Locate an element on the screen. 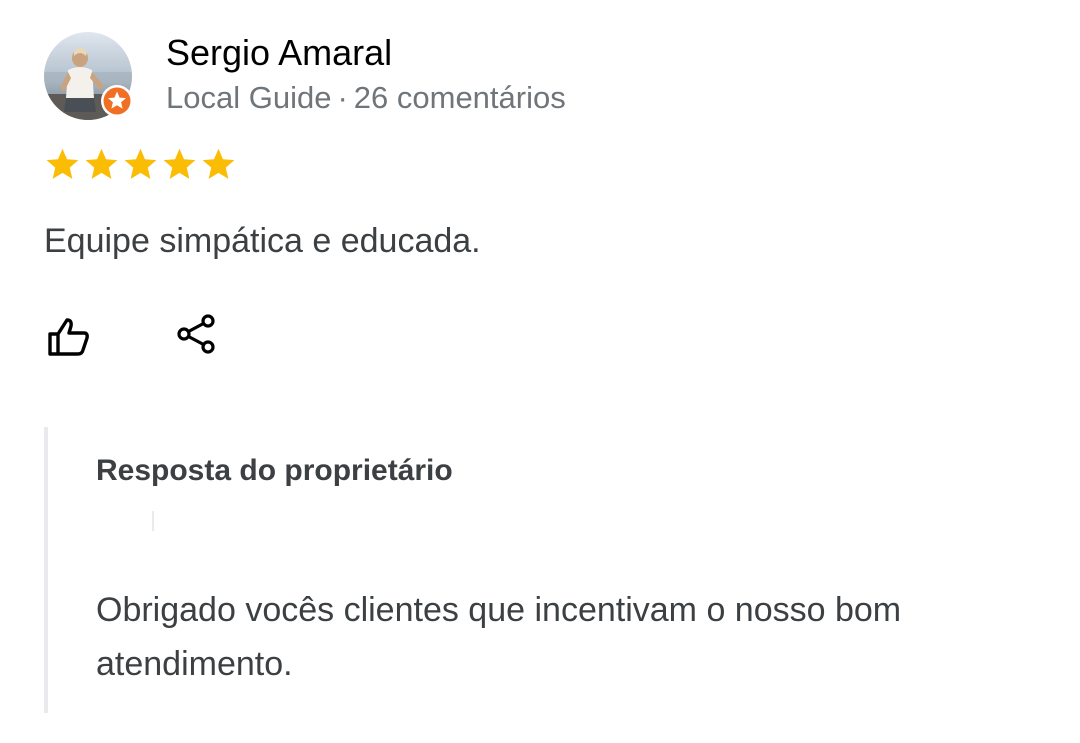 This screenshot has height=743, width=1080. text-cursor is located at coordinates (153, 521).